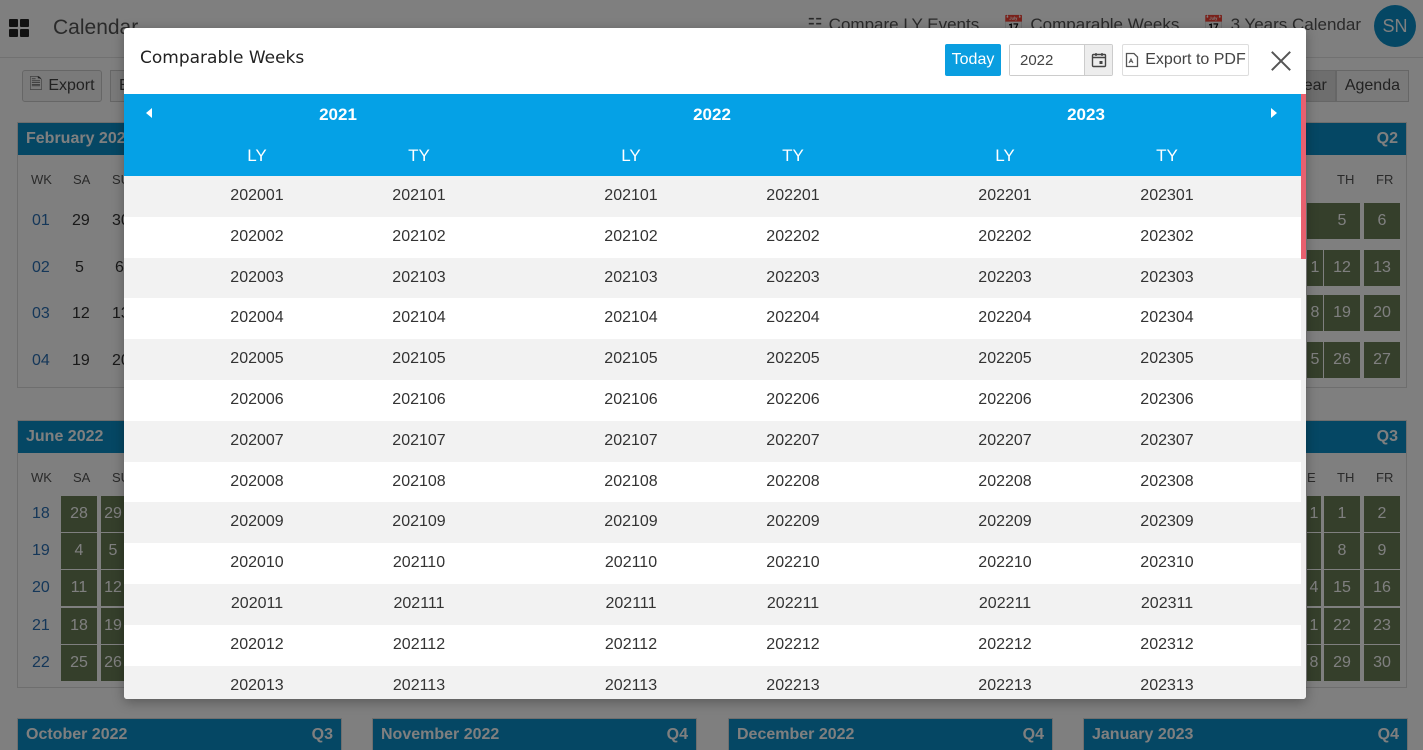  Describe the element at coordinates (149, 113) in the screenshot. I see `prev-arrow-icon` at that location.